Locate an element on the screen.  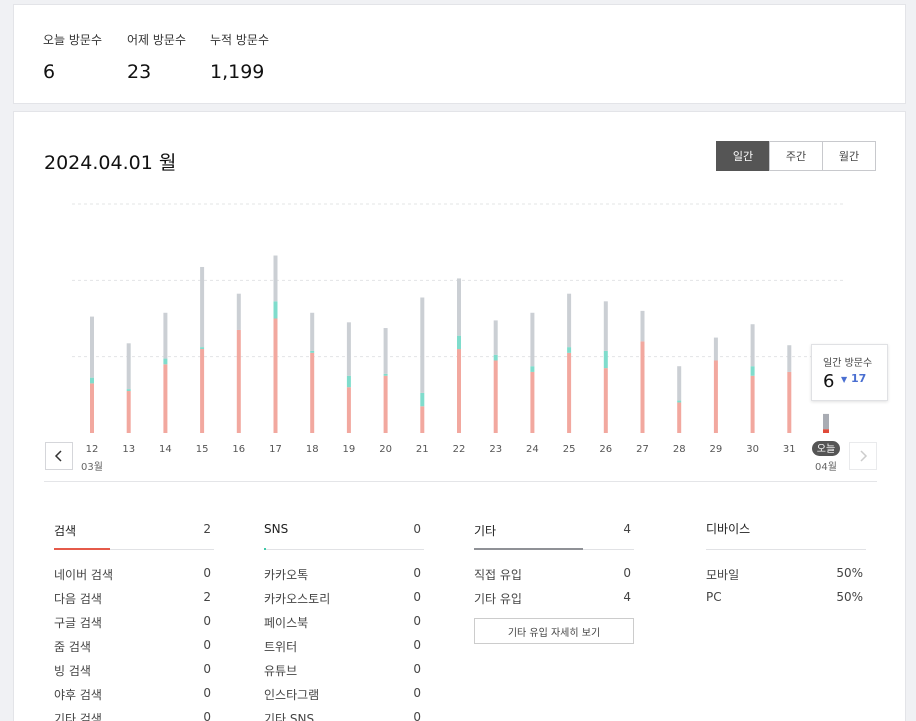
row-value: 4 is located at coordinates (627, 597).